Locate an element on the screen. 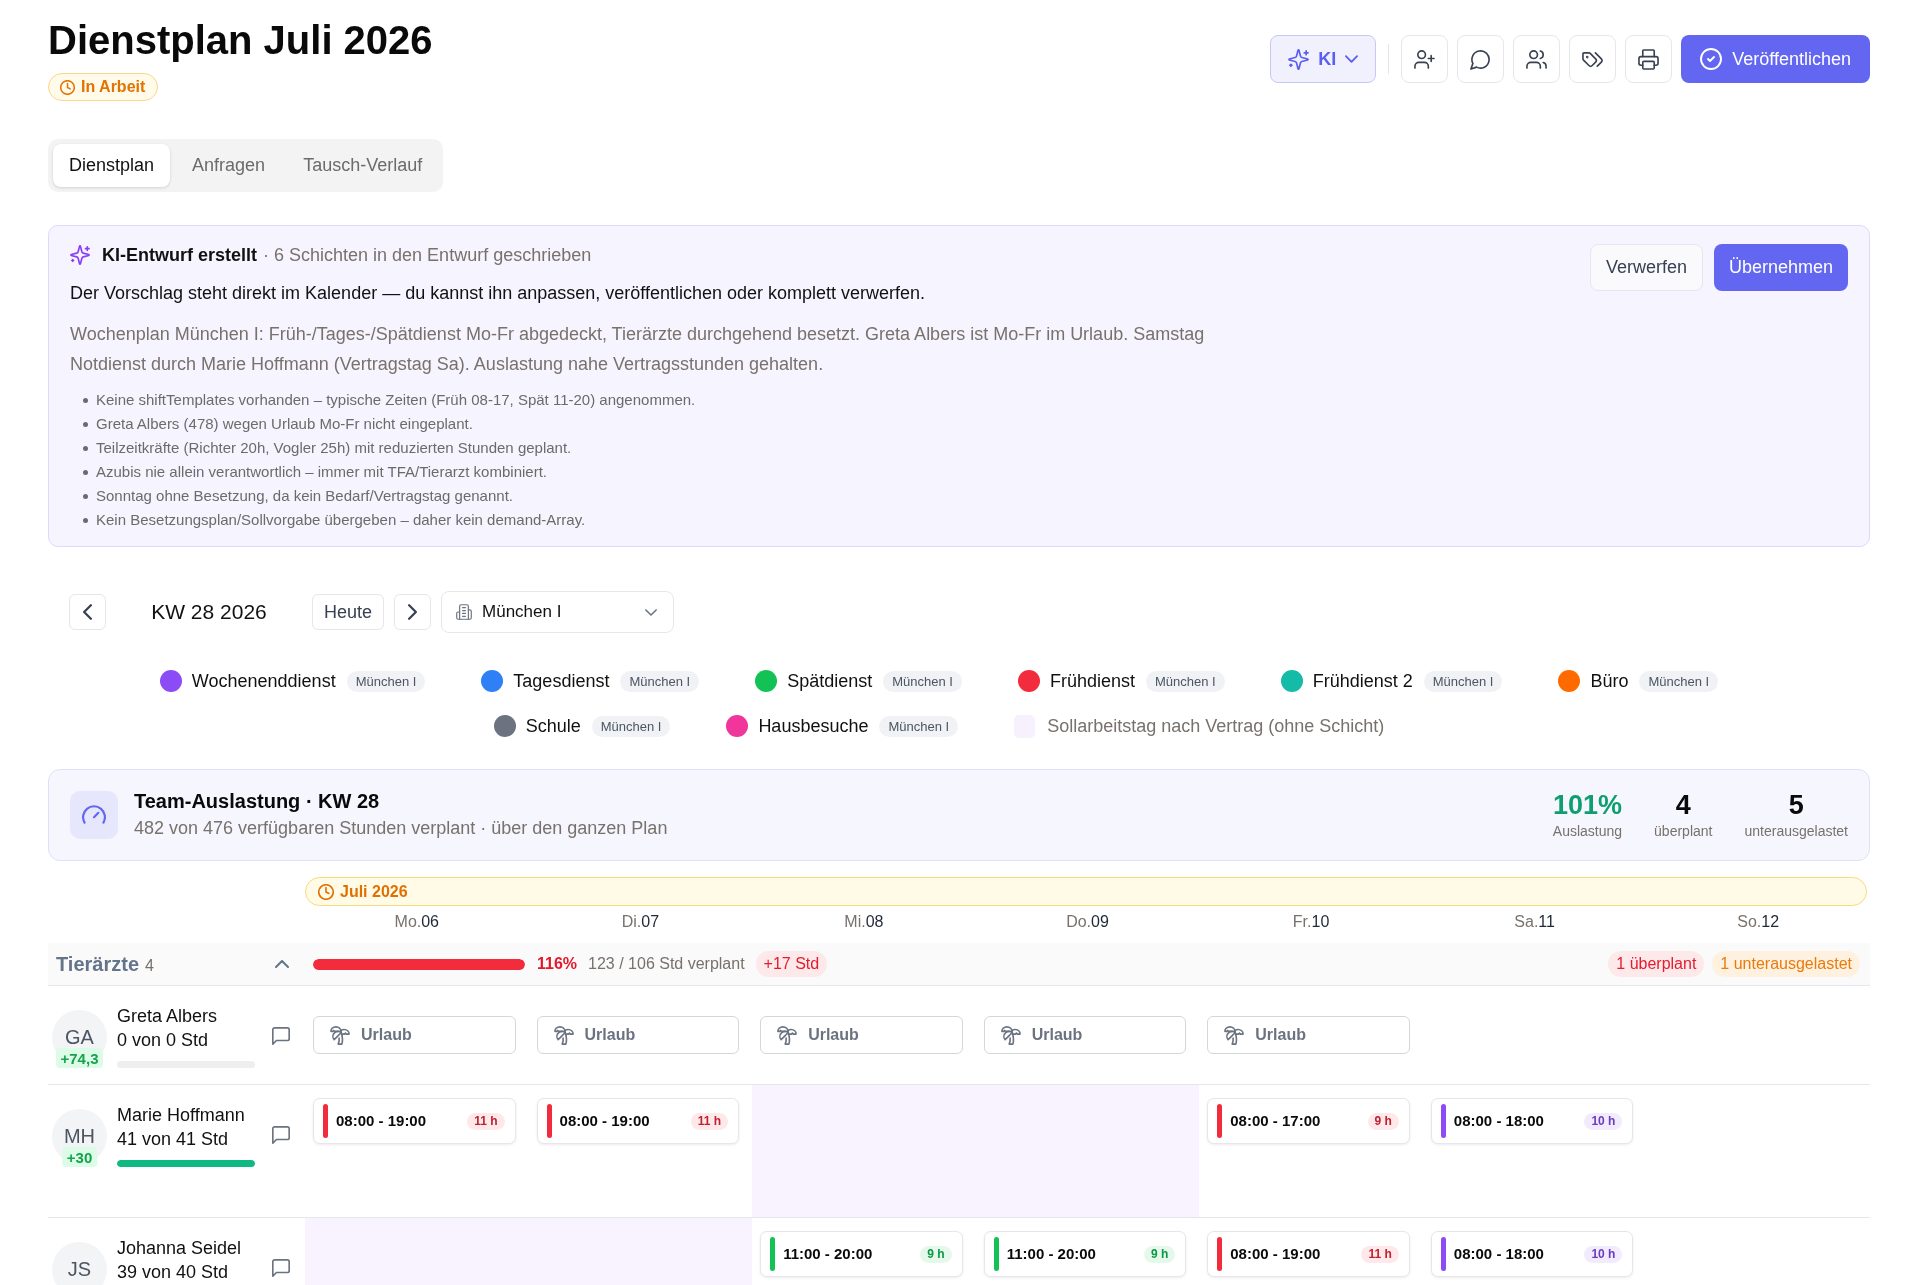 The image size is (1920, 1285). stat-label: überplant is located at coordinates (1683, 831).